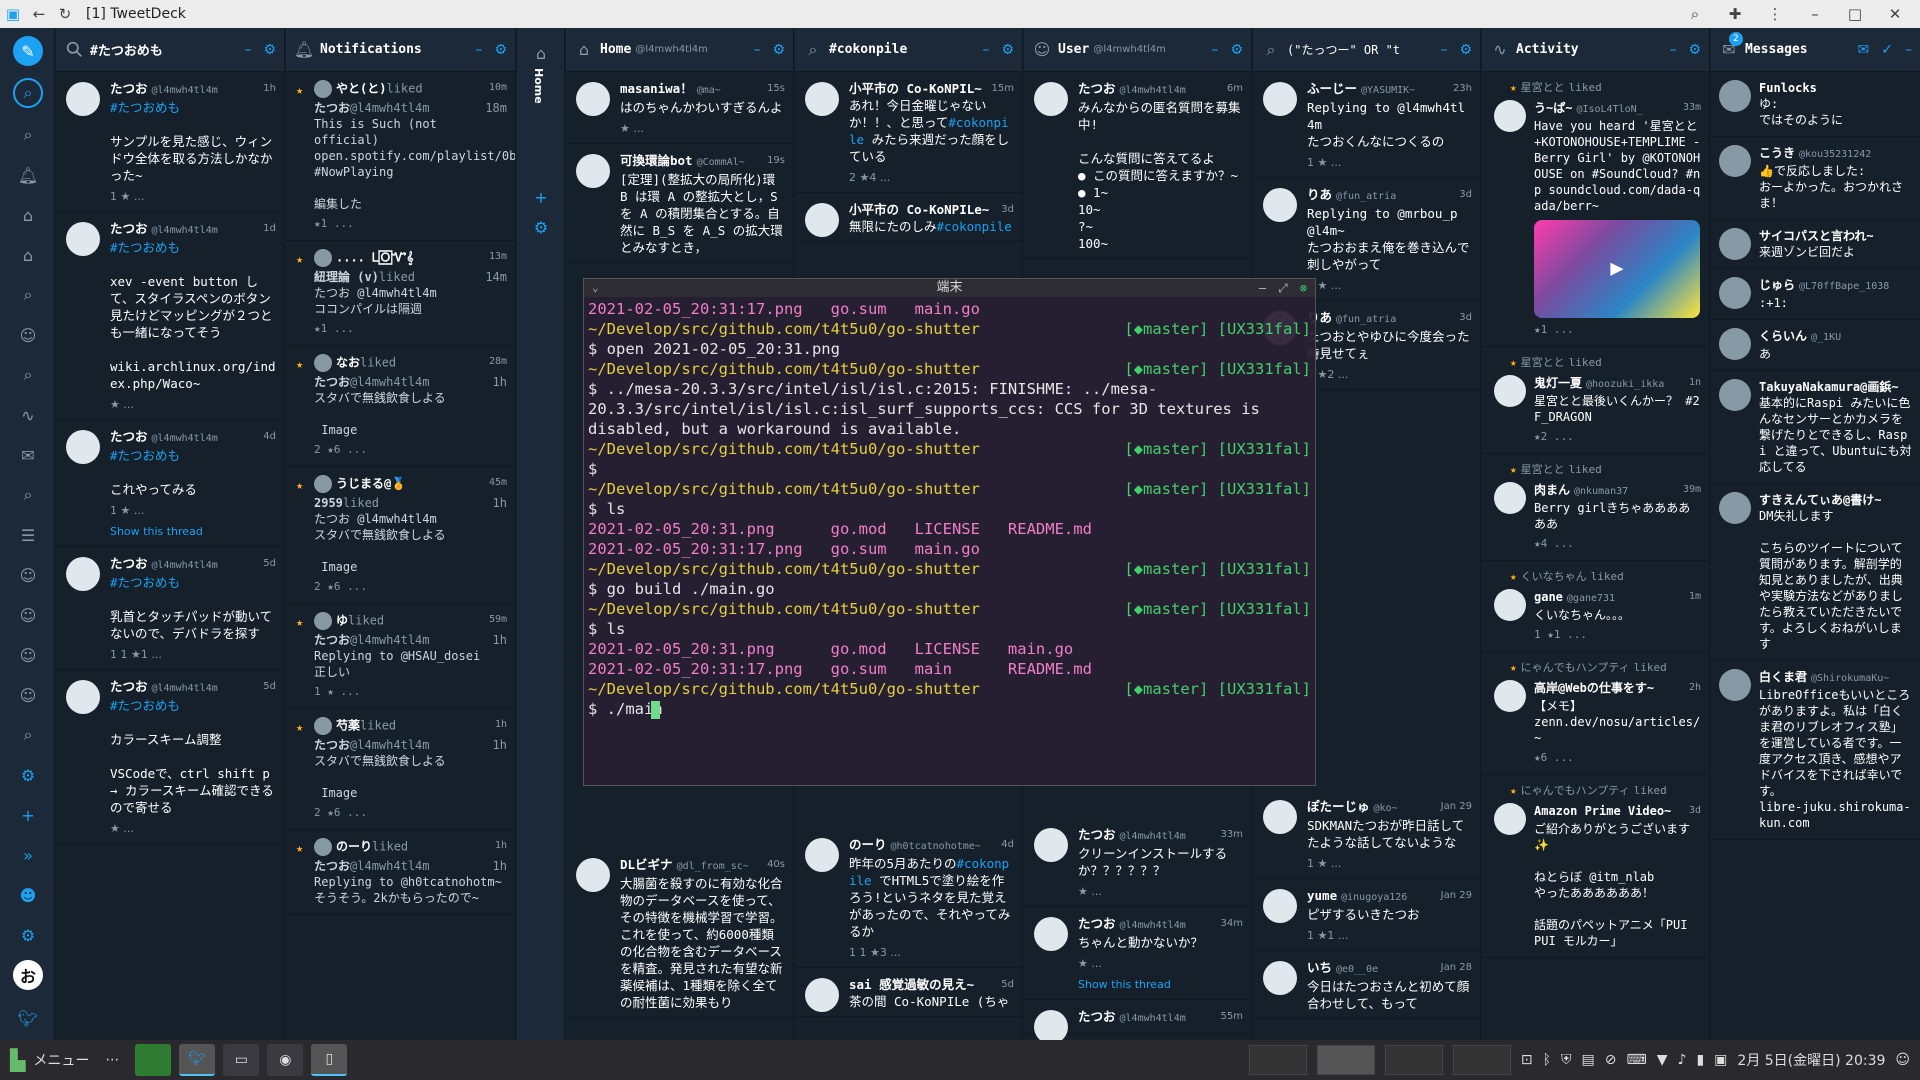 This screenshot has height=1080, width=1920. I want to click on notification-user: うじまる@🏅, so click(371, 484).